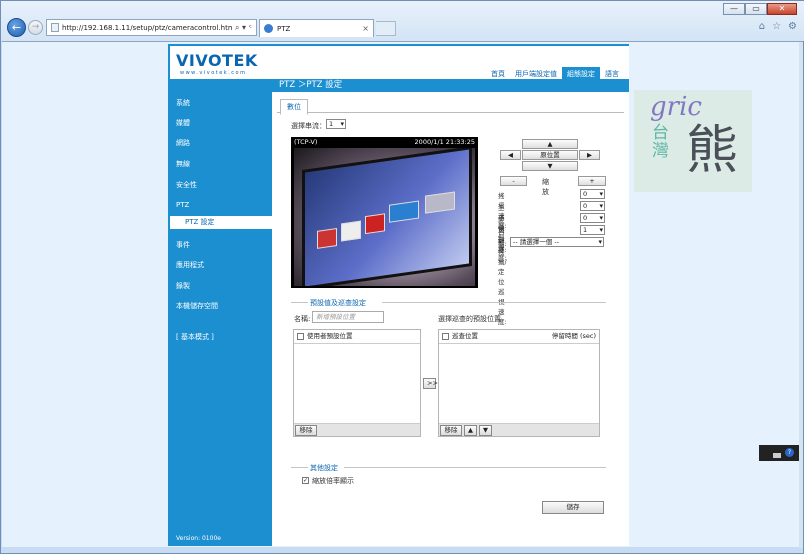  Describe the element at coordinates (777, 455) in the screenshot. I see `tray-keyboard-icon` at that location.